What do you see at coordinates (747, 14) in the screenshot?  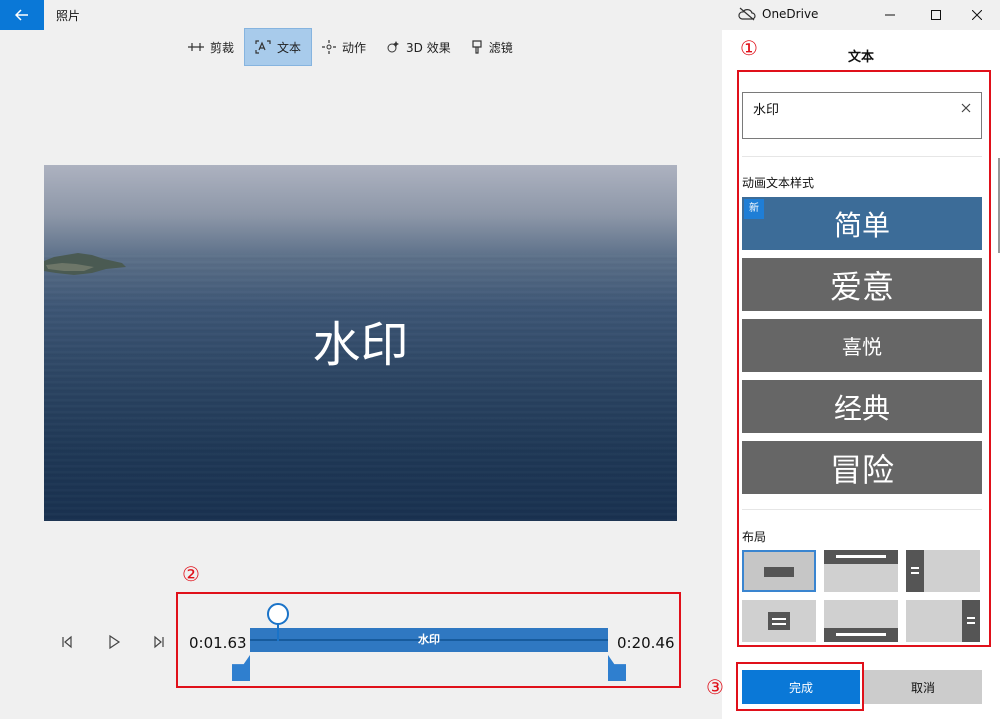 I see `onedrive-offline-icon` at bounding box center [747, 14].